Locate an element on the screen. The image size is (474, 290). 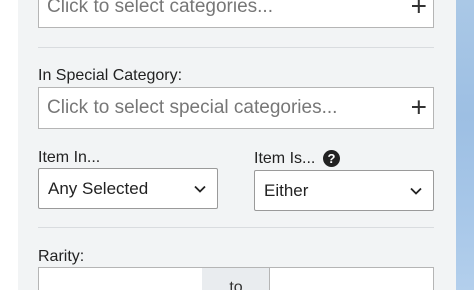
rarity-label: Rarity: is located at coordinates (61, 256).